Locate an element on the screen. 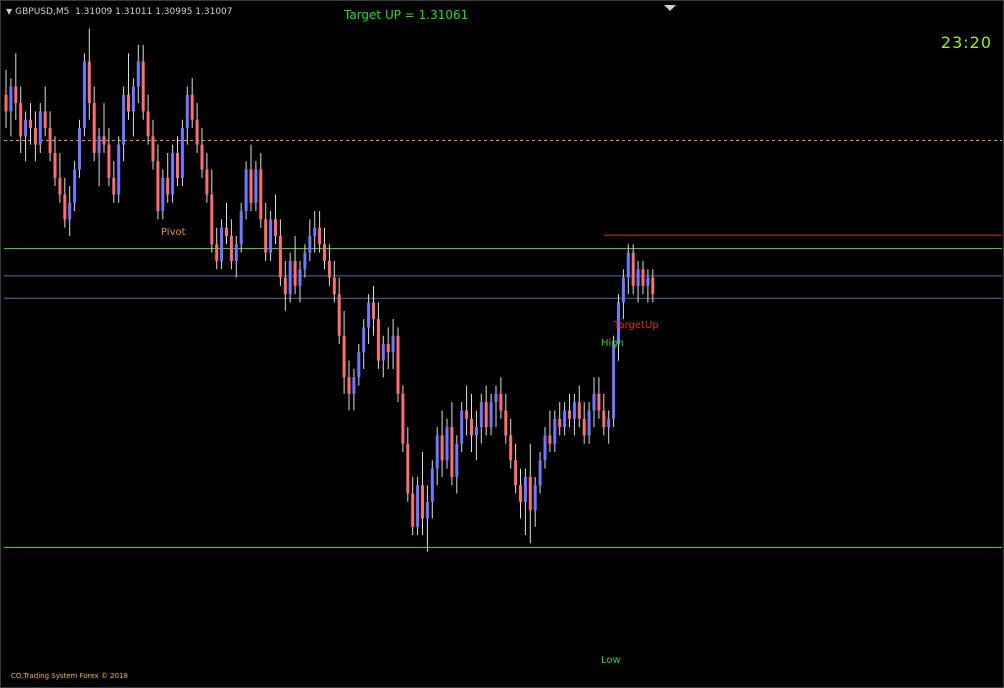 This screenshot has height=688, width=1004. target-up-label: TargetUp is located at coordinates (636, 325).